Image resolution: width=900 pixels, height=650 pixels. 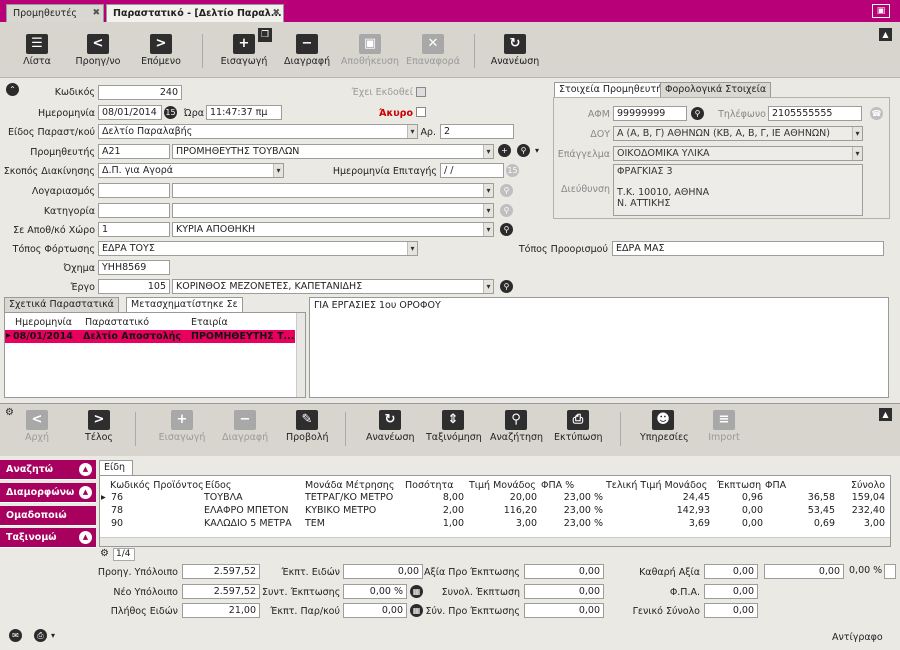 I want to click on num-field: 2, so click(x=477, y=131).